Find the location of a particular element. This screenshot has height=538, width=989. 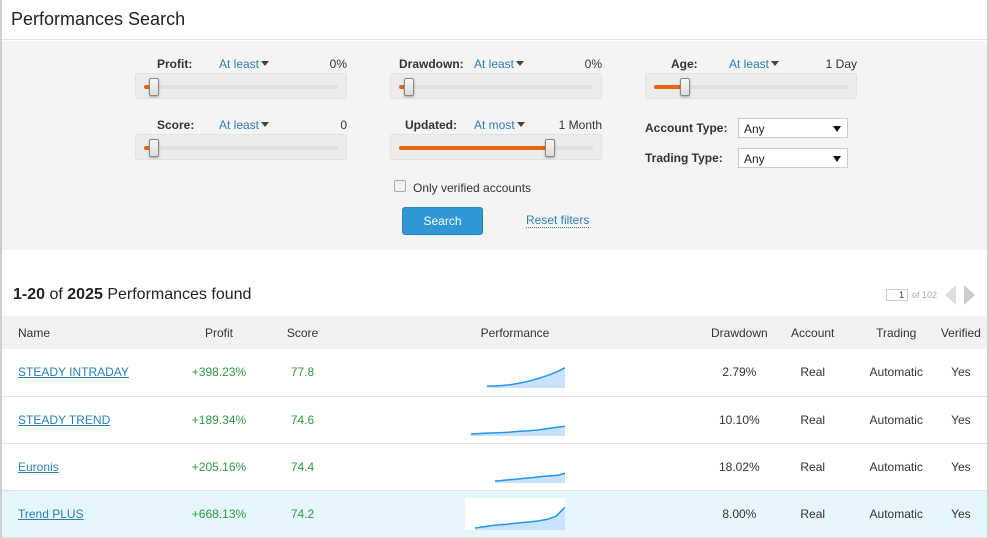

profit-slider is located at coordinates (241, 86).